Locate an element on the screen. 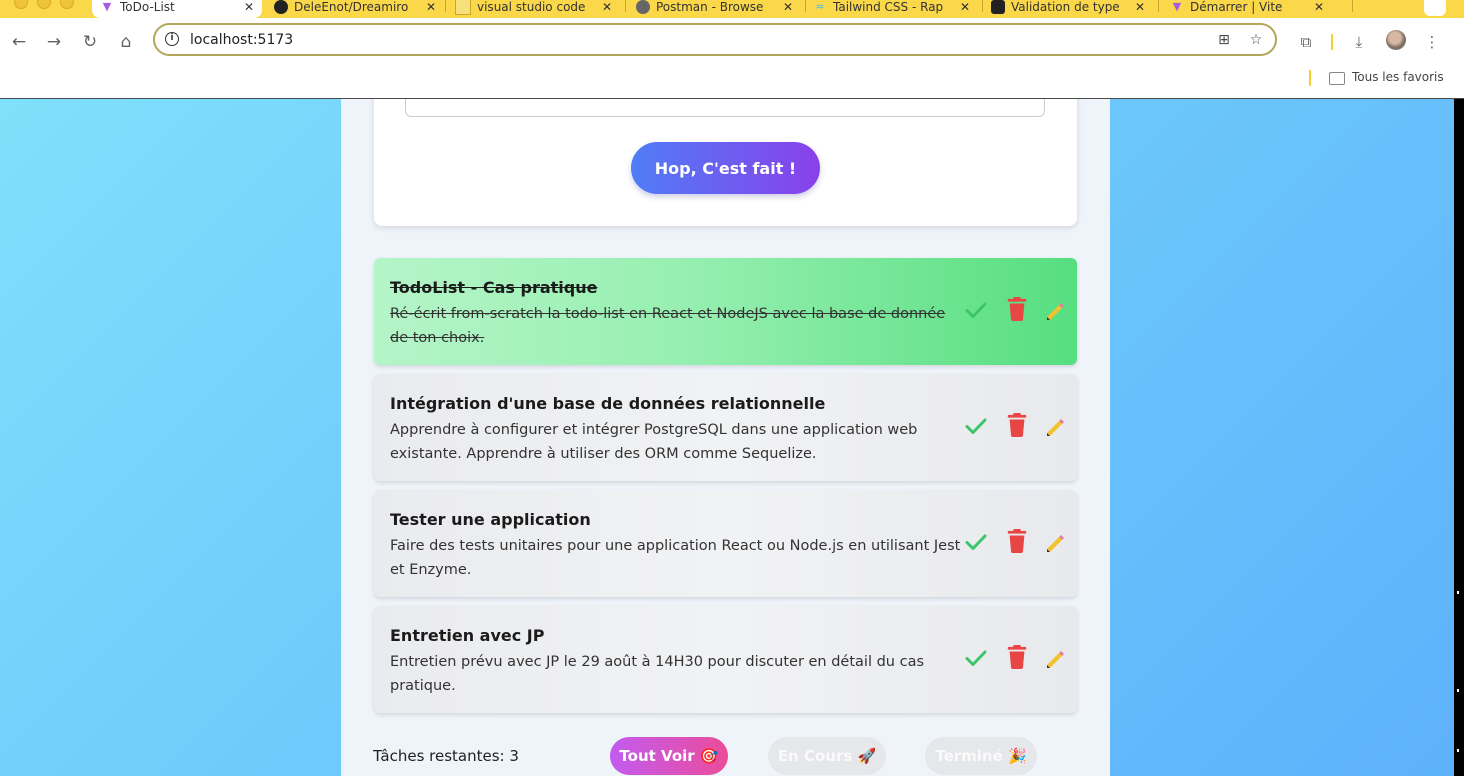 This screenshot has height=776, width=1464. folder-icon is located at coordinates (1337, 78).